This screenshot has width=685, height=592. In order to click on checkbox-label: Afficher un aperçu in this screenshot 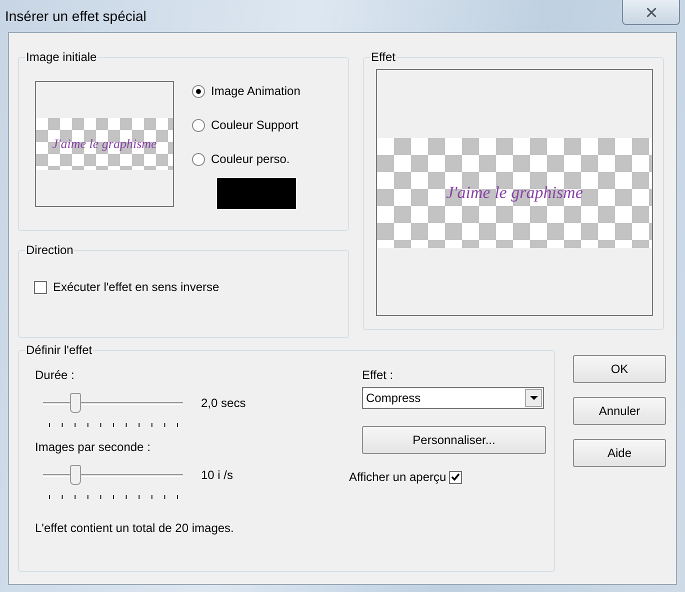, I will do `click(397, 477)`.